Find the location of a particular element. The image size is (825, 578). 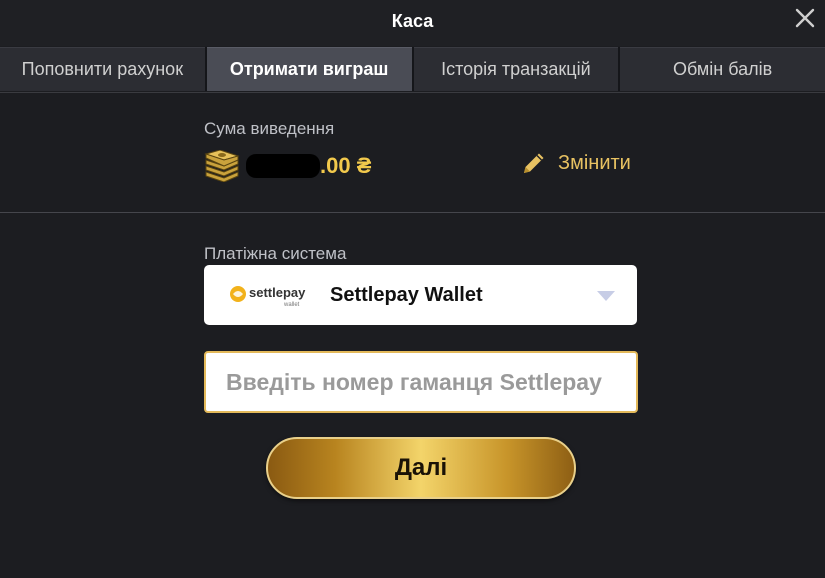

tab-label: Отримати виграш is located at coordinates (309, 69).